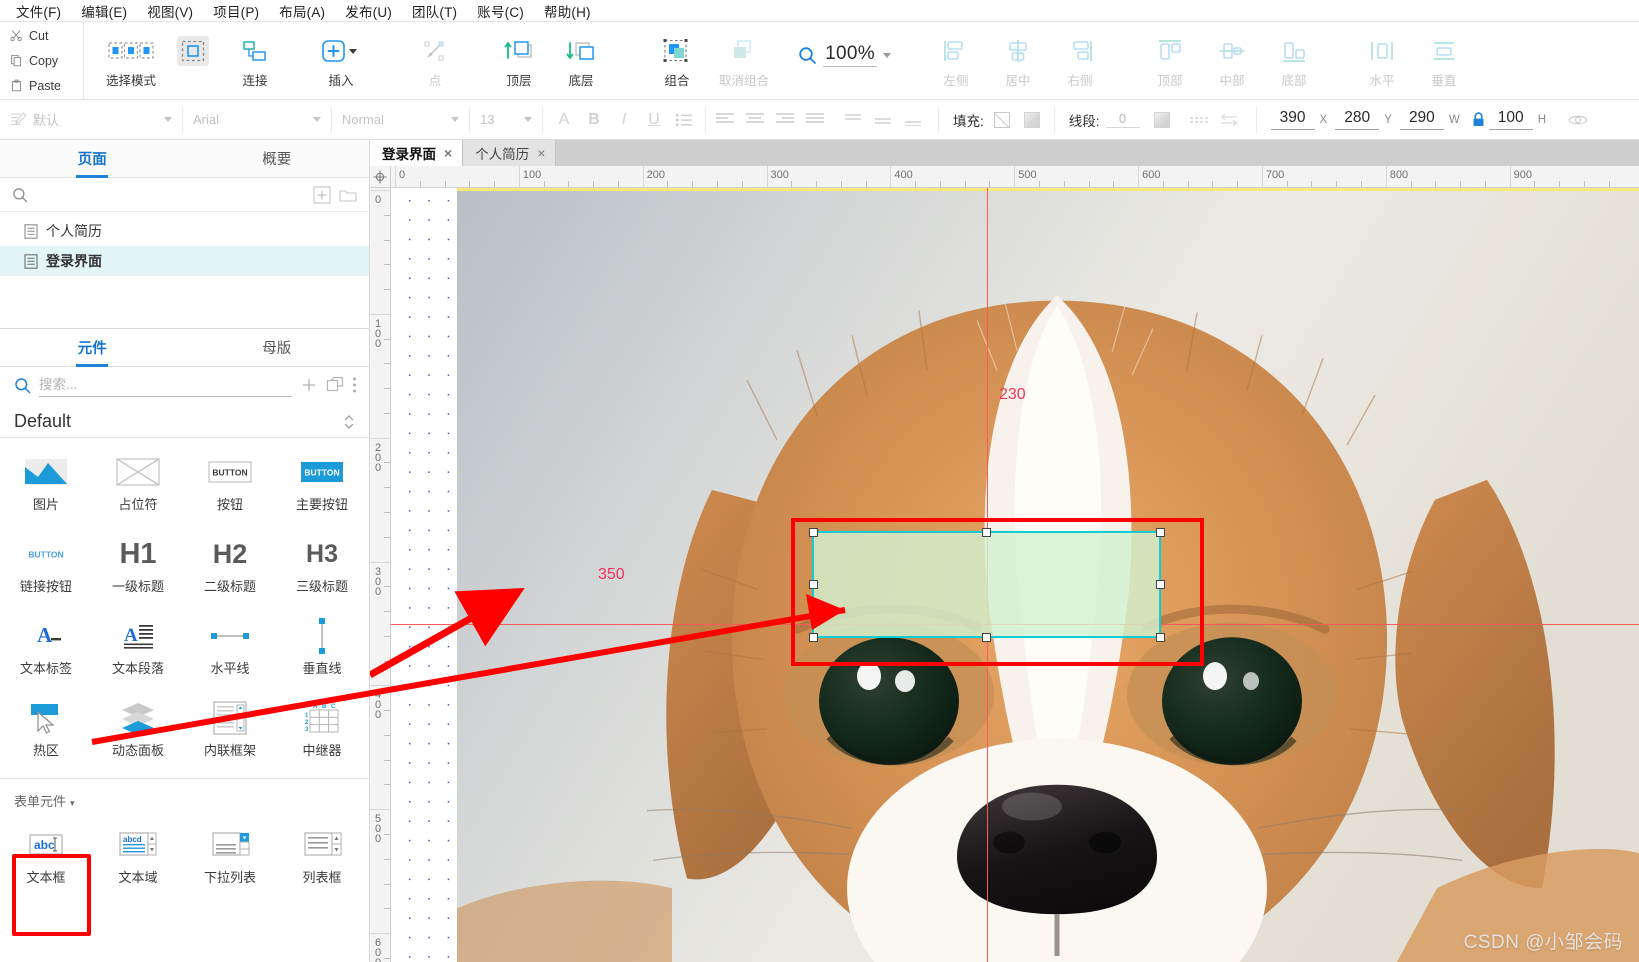  I want to click on align-top-button: 顶部, so click(1170, 59).